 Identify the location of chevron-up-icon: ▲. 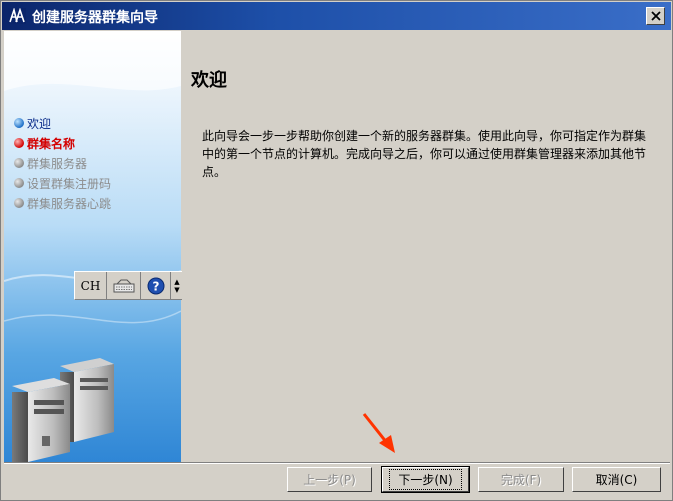
(177, 281).